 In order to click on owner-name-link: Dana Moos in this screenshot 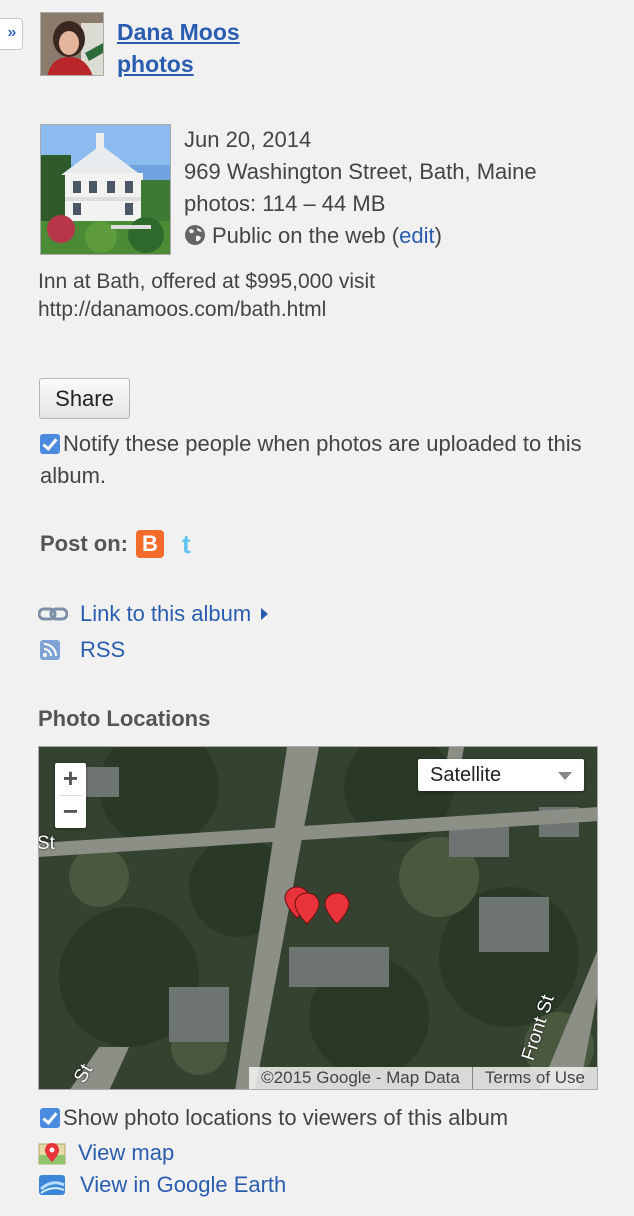, I will do `click(178, 32)`.